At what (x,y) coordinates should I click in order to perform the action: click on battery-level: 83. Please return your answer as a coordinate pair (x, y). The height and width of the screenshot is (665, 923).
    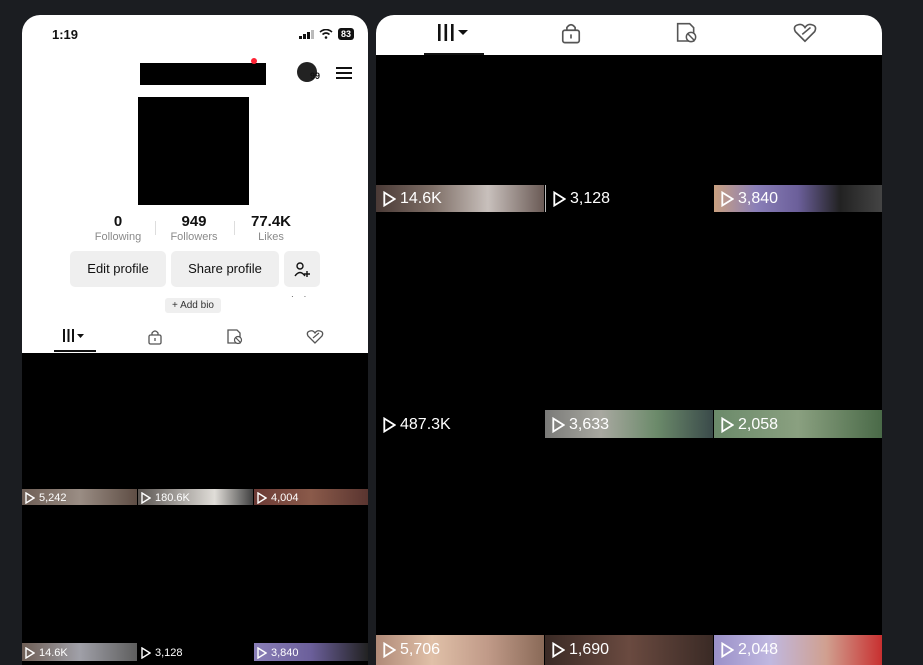
    Looking at the image, I should click on (345, 34).